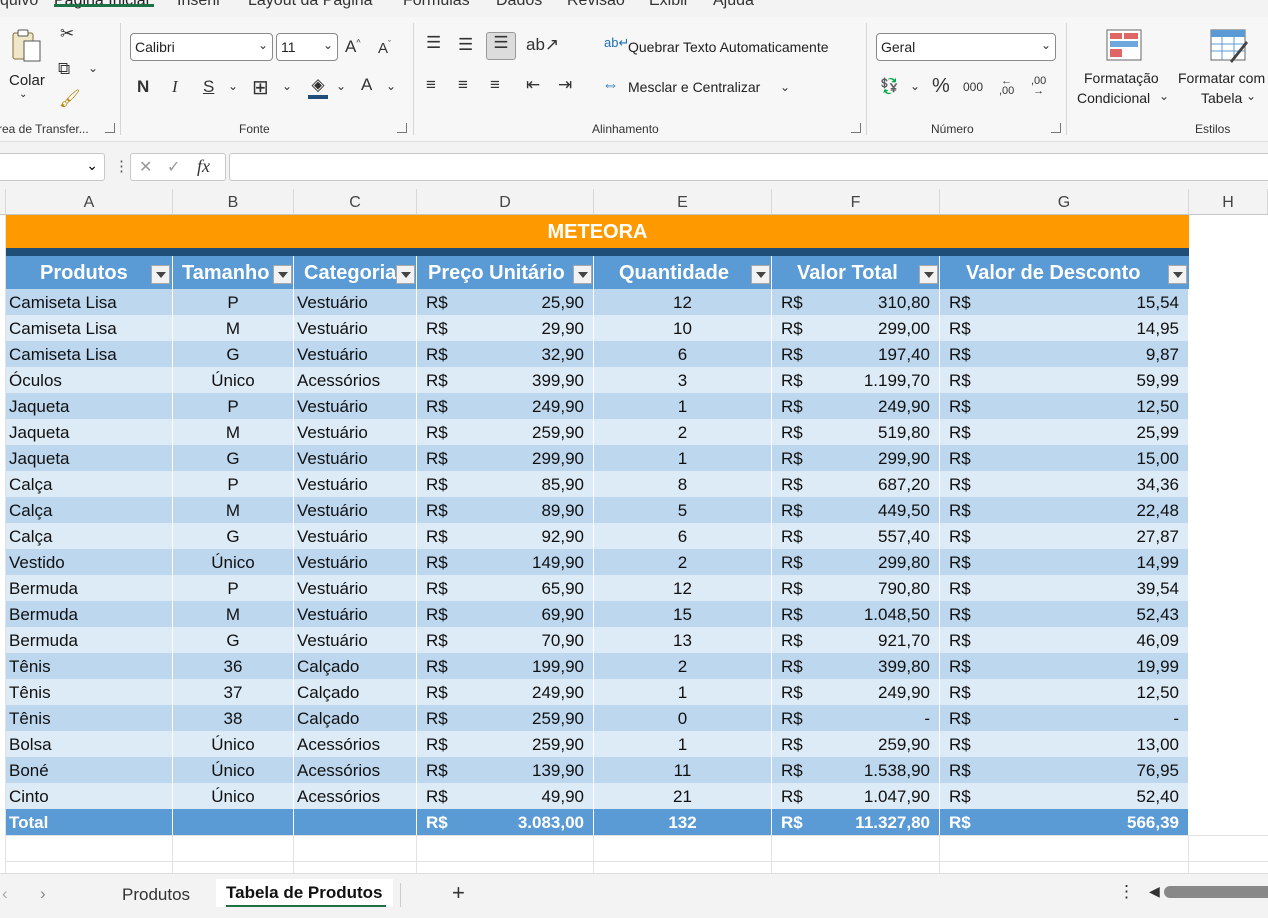 Image resolution: width=1268 pixels, height=918 pixels. I want to click on name-box: ⌄, so click(52, 167).